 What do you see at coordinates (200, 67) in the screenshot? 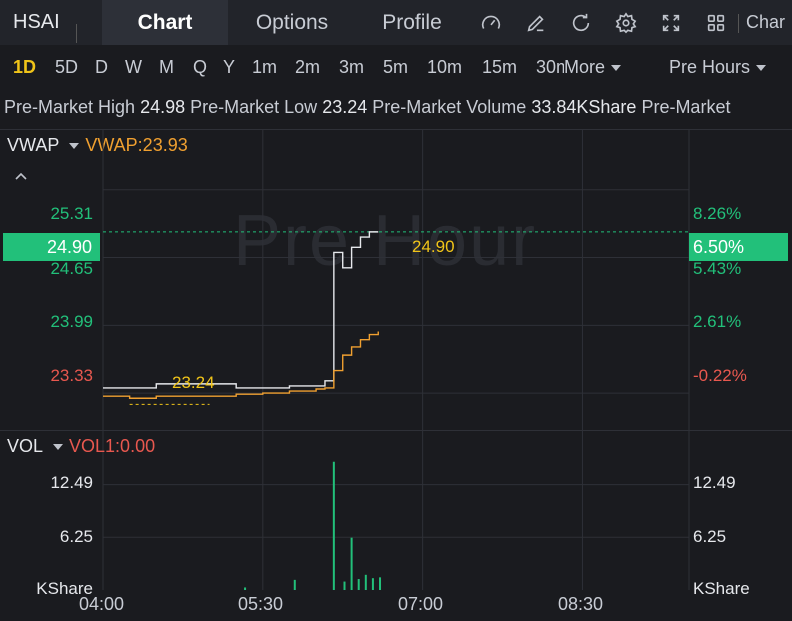
I see `period-q: Q` at bounding box center [200, 67].